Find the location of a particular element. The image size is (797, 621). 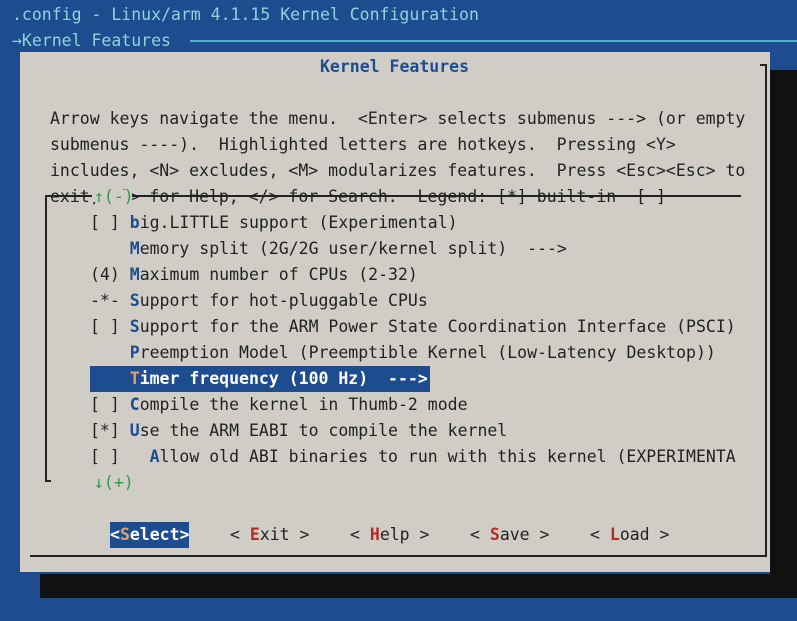

menu-item-label: upport for hot-pluggable CPUs is located at coordinates (283, 300).